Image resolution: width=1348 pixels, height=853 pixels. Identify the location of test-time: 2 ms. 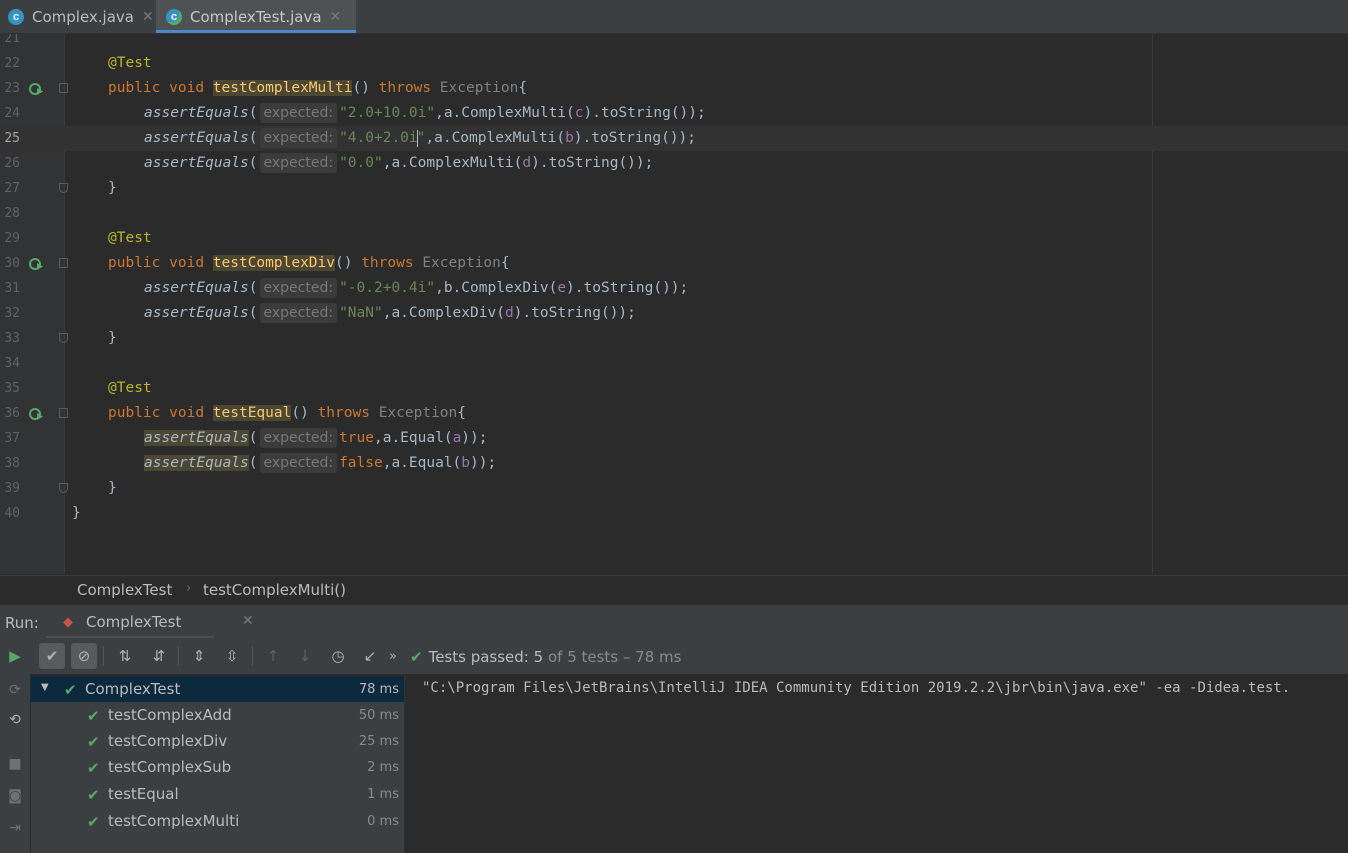
(383, 767).